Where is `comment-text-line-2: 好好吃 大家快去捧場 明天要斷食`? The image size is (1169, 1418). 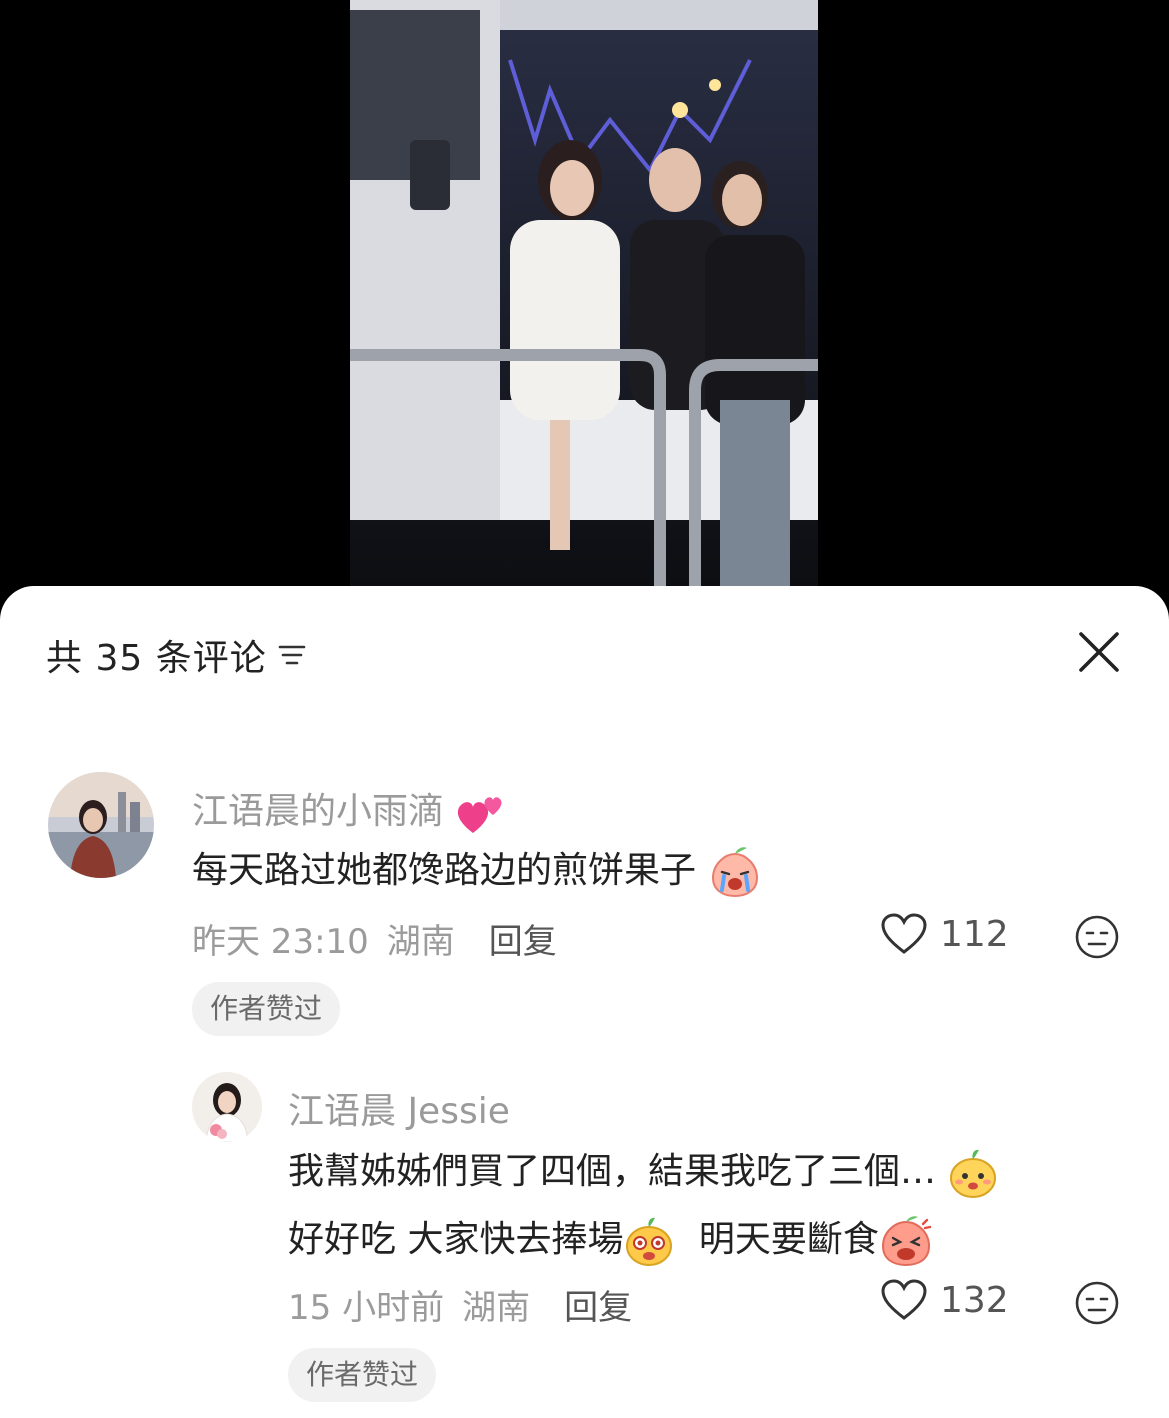 comment-text-line-2: 好好吃 大家快去捧場 明天要斷食 is located at coordinates (610, 1241).